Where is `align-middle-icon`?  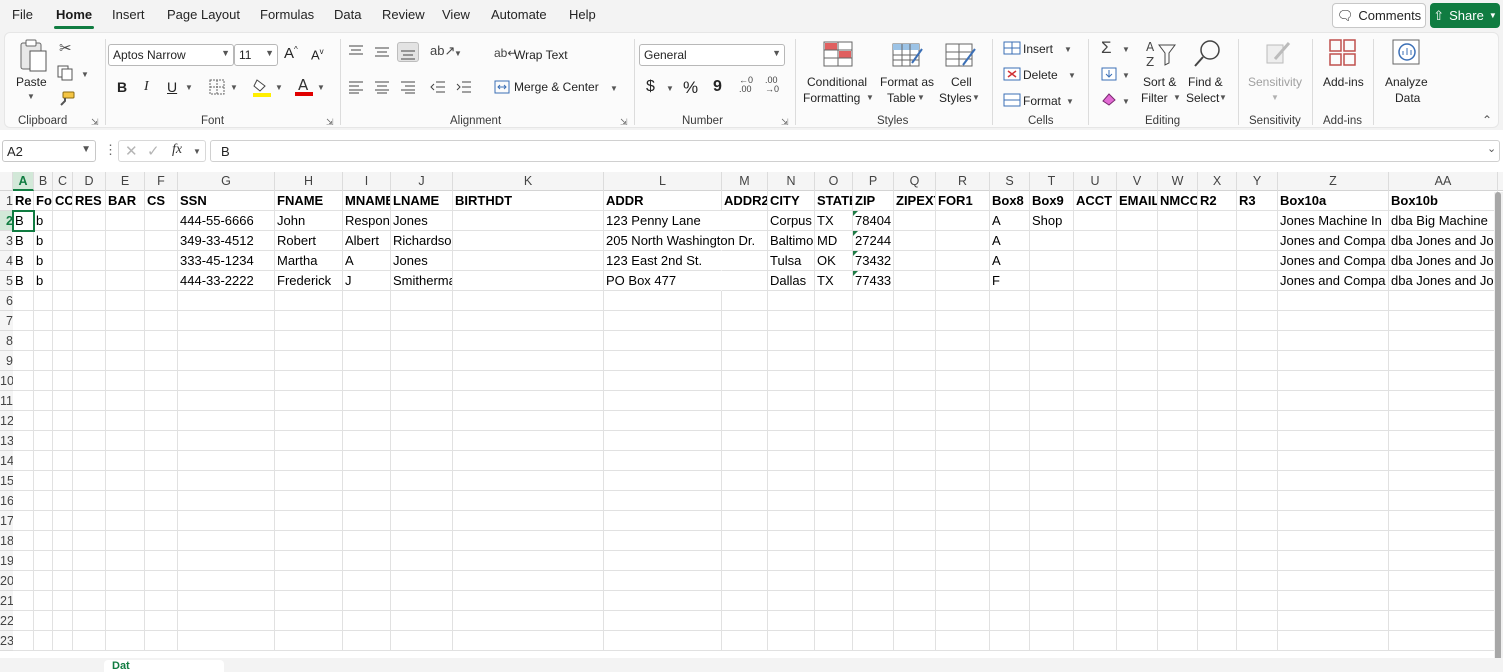
align-middle-icon is located at coordinates (382, 53).